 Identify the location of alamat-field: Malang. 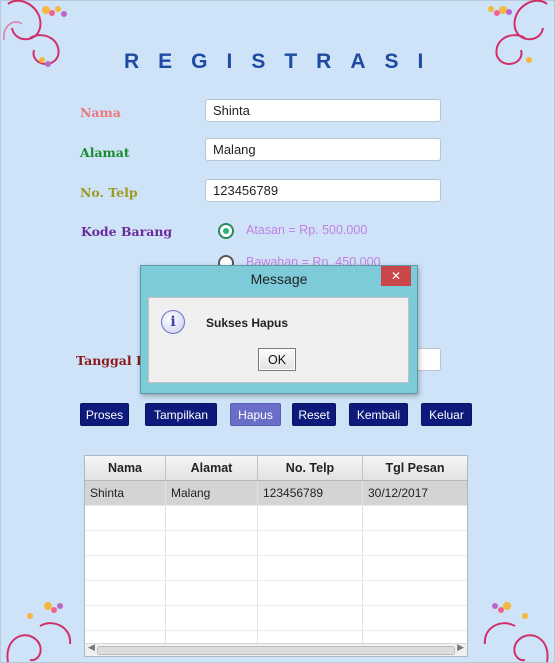
(323, 149).